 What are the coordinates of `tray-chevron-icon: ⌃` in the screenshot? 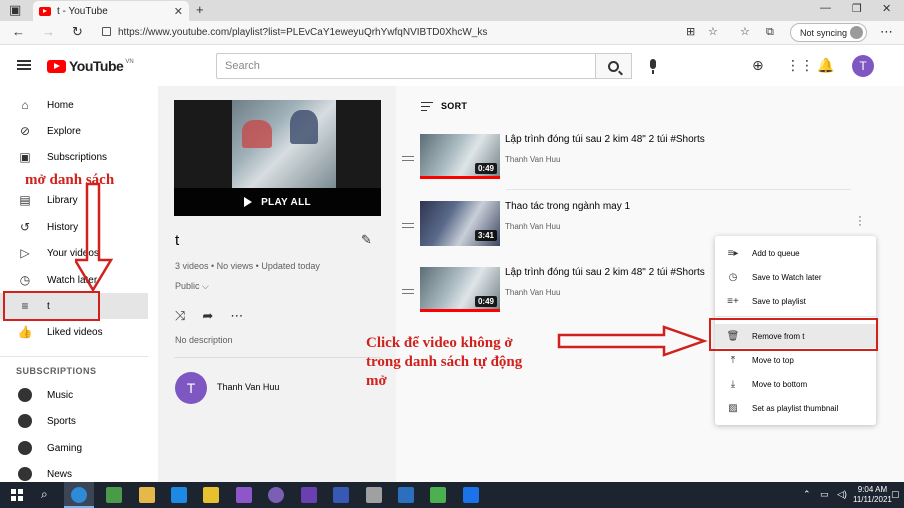 It's located at (807, 494).